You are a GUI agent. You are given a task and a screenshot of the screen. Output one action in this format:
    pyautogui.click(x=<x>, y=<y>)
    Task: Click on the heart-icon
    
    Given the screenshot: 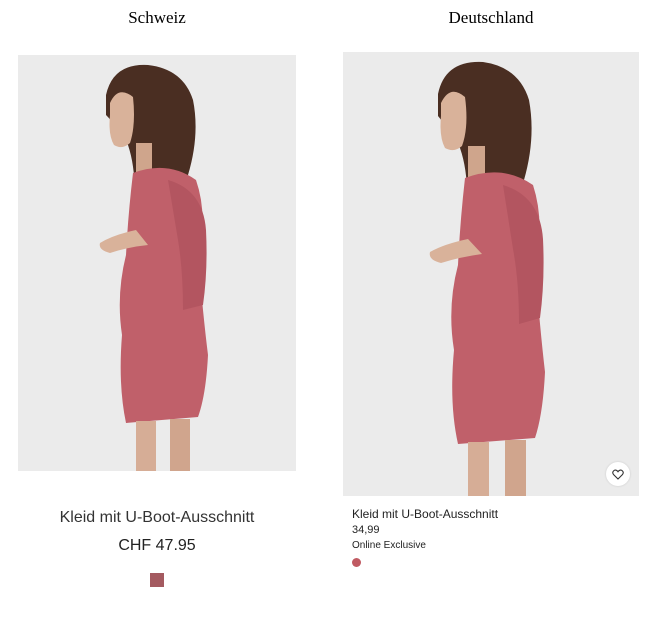 What is the action you would take?
    pyautogui.click(x=618, y=474)
    